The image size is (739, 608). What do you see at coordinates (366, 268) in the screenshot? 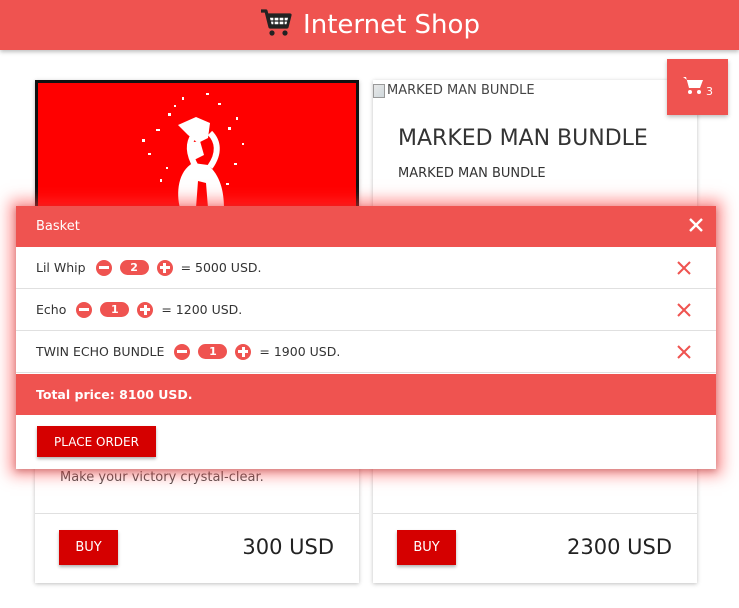
I see `basket-item: Lil Whip 2 = 5000 USD.` at bounding box center [366, 268].